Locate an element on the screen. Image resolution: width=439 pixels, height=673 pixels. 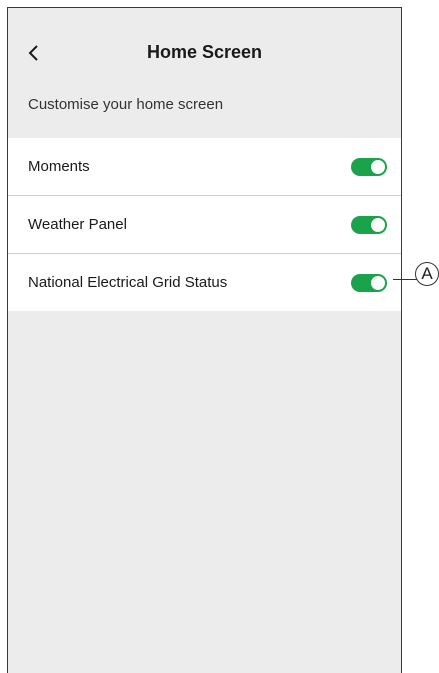
row-label: Moments is located at coordinates (59, 166).